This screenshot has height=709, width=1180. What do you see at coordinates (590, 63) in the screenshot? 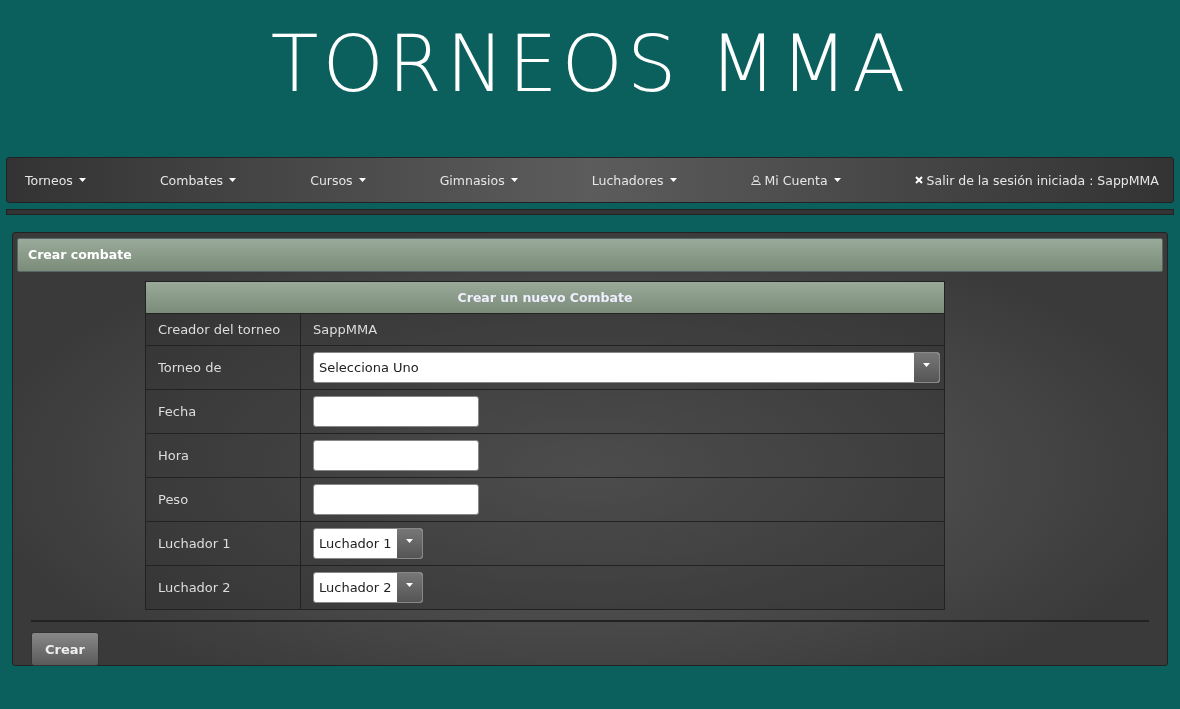
I see `site-title: TORNEOS MMA` at bounding box center [590, 63].